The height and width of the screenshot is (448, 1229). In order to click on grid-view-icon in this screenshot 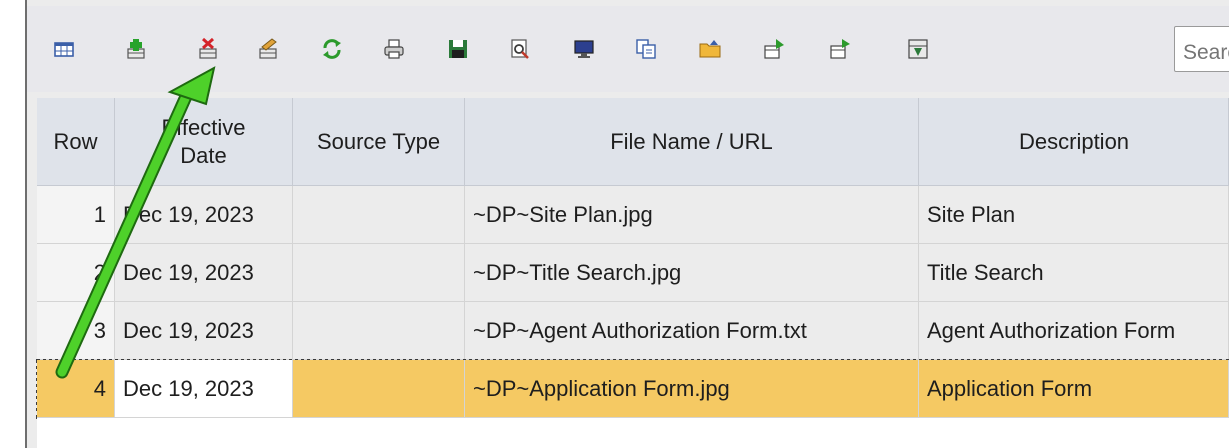, I will do `click(64, 49)`.